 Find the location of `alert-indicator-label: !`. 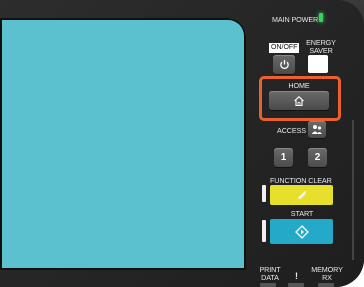

alert-indicator-label: ! is located at coordinates (296, 276).